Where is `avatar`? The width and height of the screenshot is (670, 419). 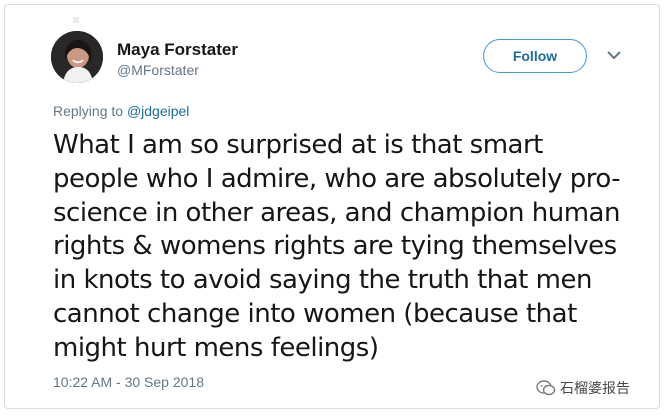 avatar is located at coordinates (77, 57).